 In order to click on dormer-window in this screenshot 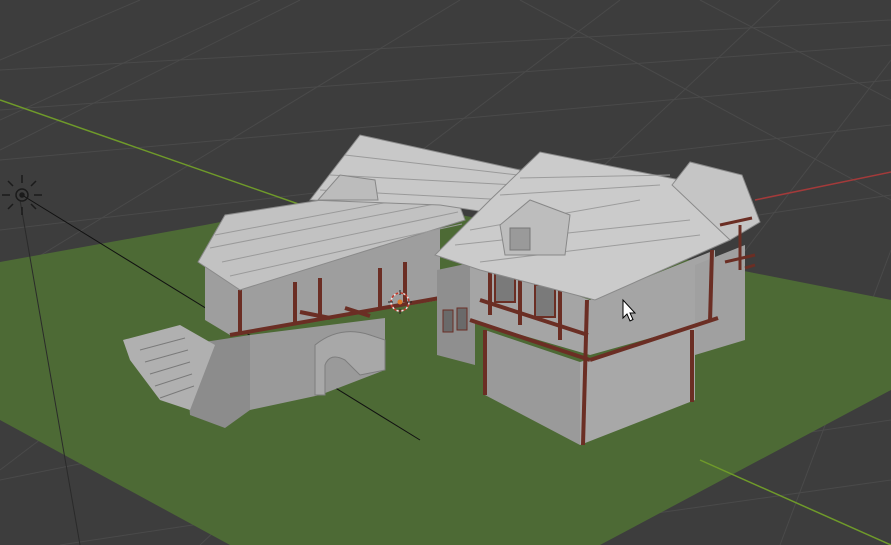, I will do `click(520, 239)`.